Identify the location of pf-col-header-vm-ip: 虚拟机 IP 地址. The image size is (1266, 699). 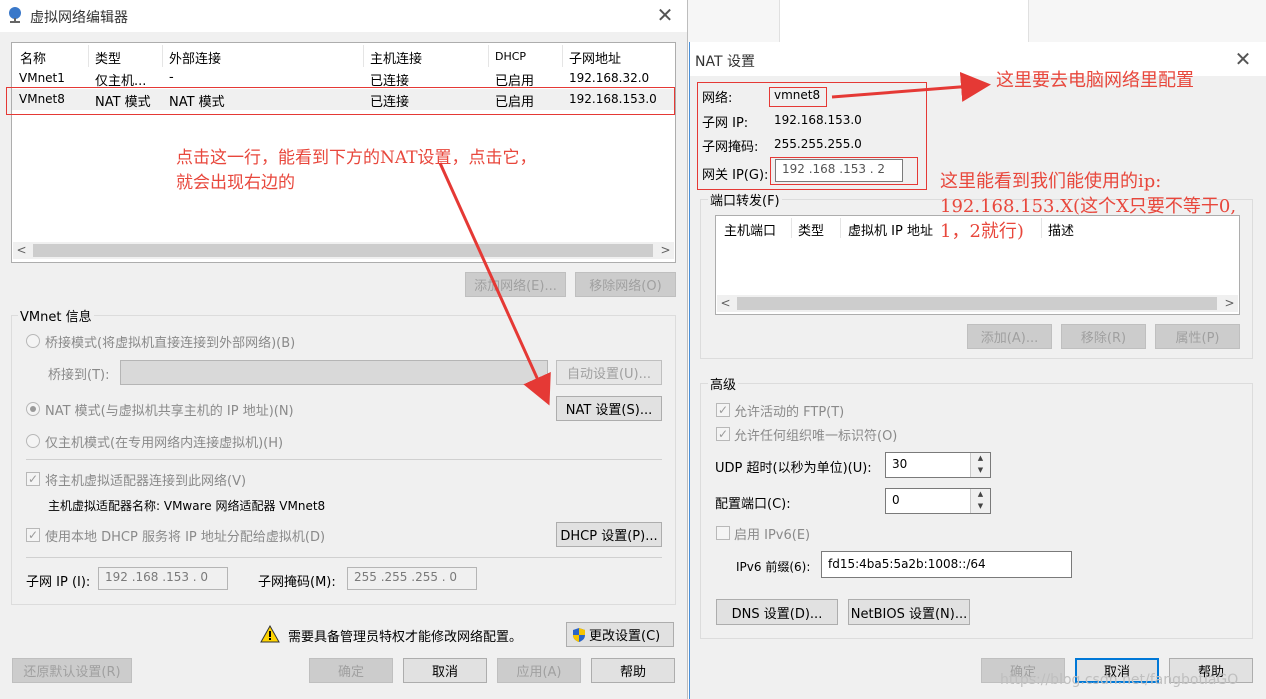
(890, 229).